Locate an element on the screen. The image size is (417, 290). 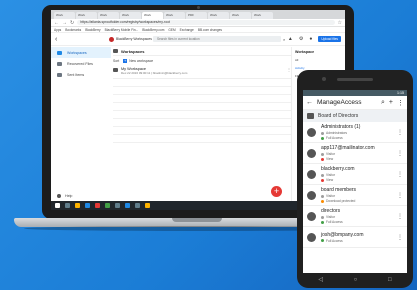
bookmark-item: Apps is located at coordinates (57, 29).